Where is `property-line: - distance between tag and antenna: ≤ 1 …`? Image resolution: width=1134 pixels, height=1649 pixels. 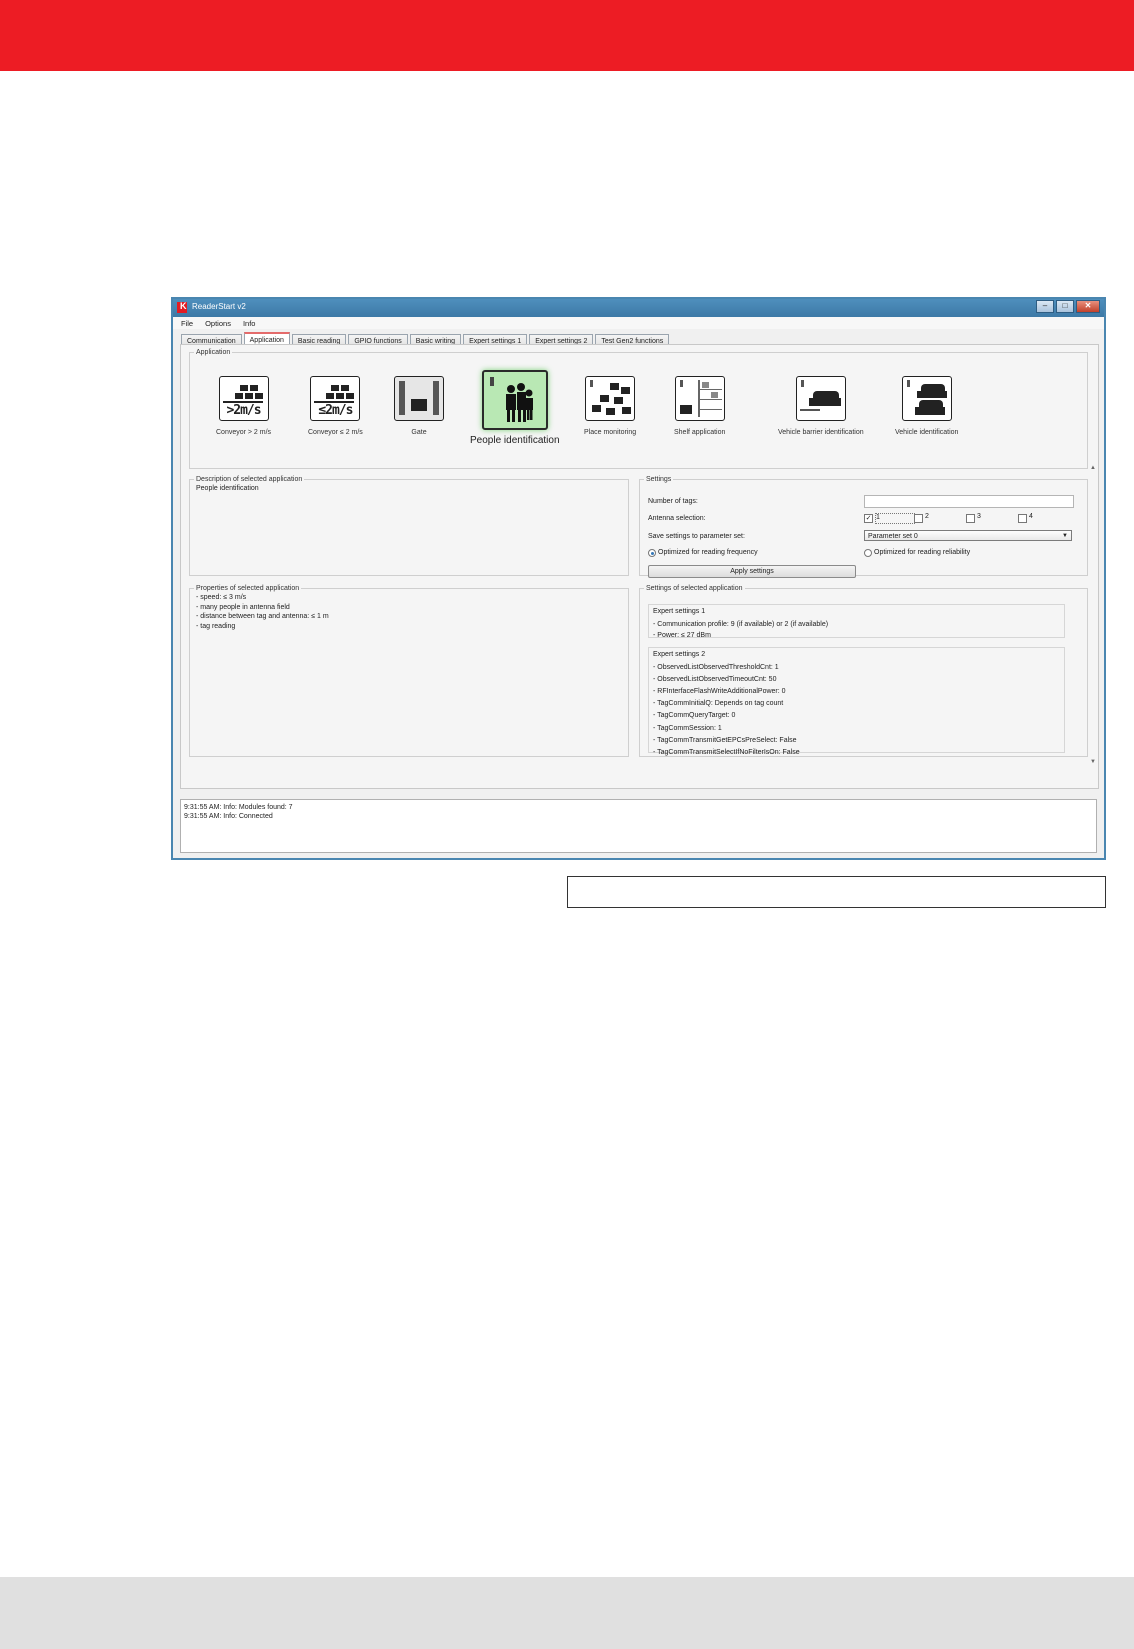 property-line: - distance between tag and antenna: ≤ 1 … is located at coordinates (262, 616).